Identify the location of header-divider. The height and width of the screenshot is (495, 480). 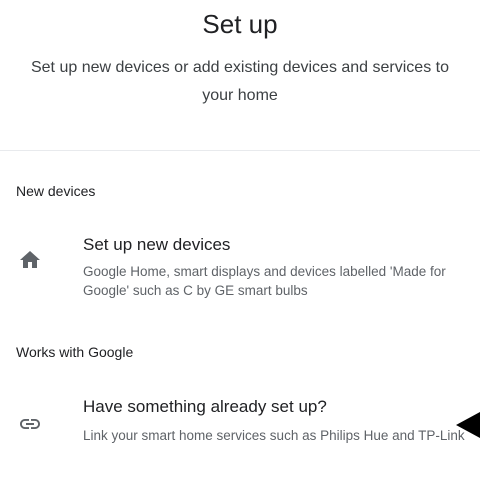
(240, 150).